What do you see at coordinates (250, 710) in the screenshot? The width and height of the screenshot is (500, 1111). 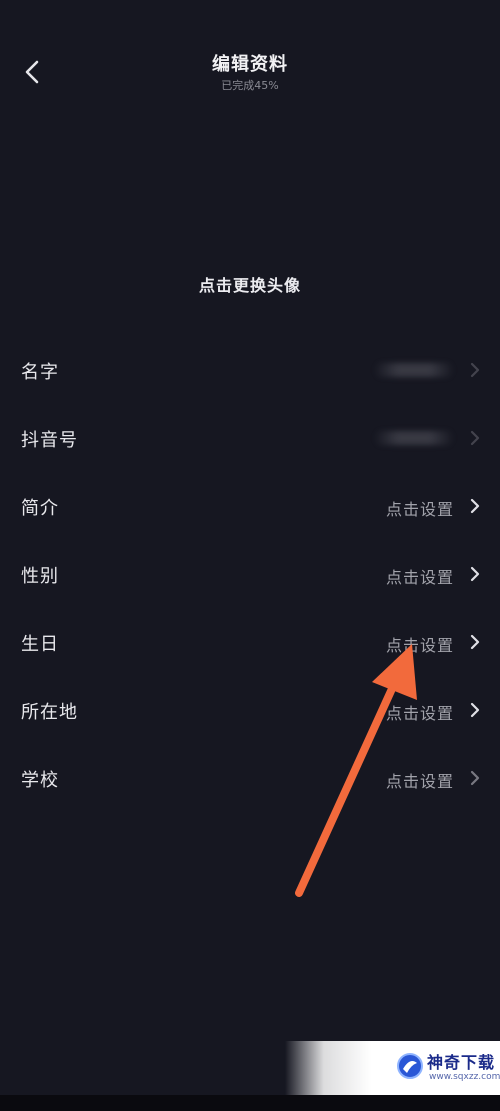 I see `field-row-location: 所在地 点击设置` at bounding box center [250, 710].